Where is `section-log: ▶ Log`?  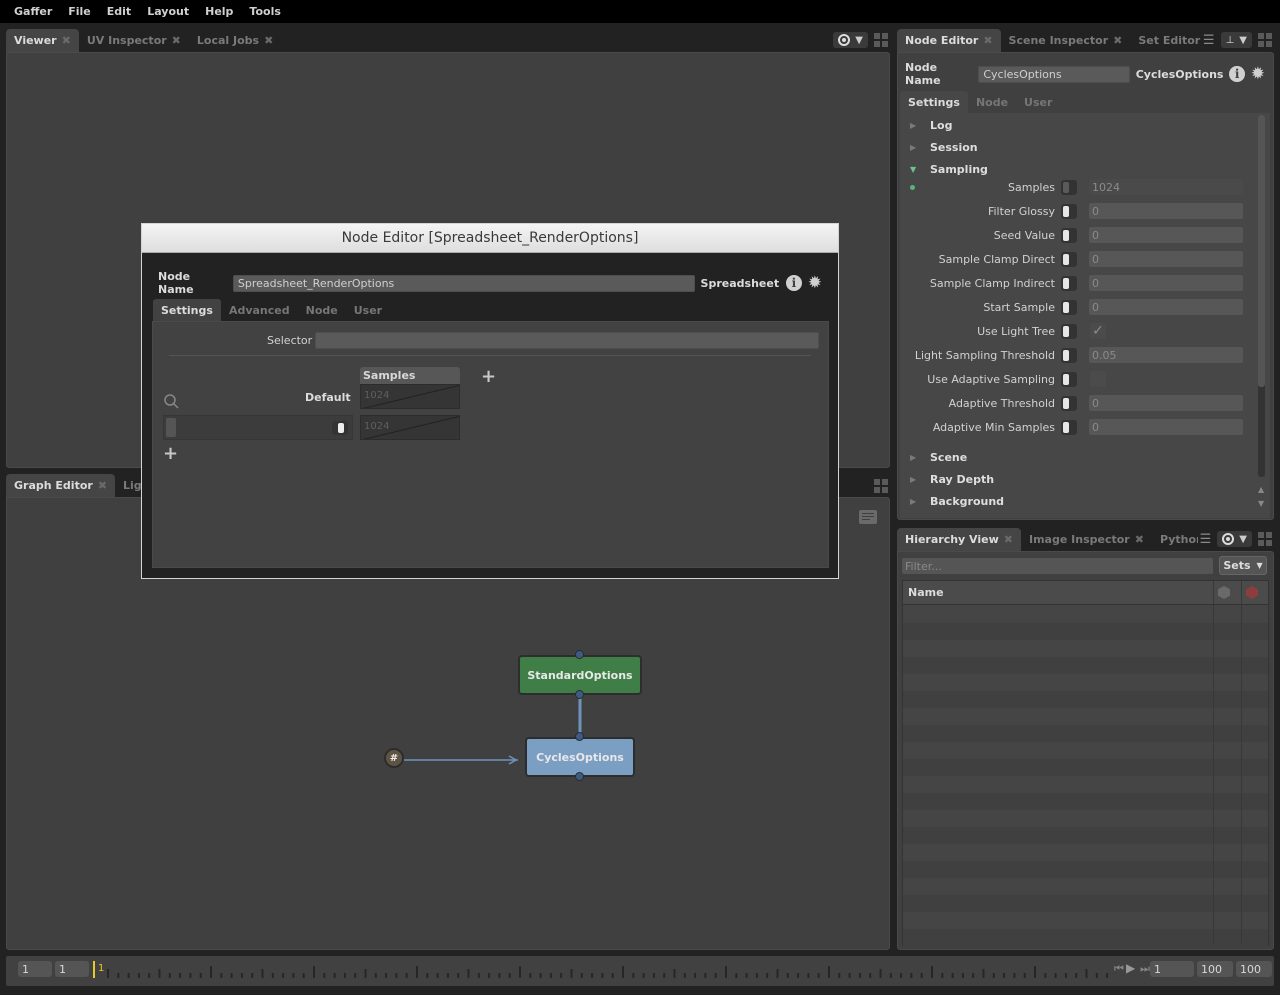
section-log: ▶ Log is located at coordinates (931, 125).